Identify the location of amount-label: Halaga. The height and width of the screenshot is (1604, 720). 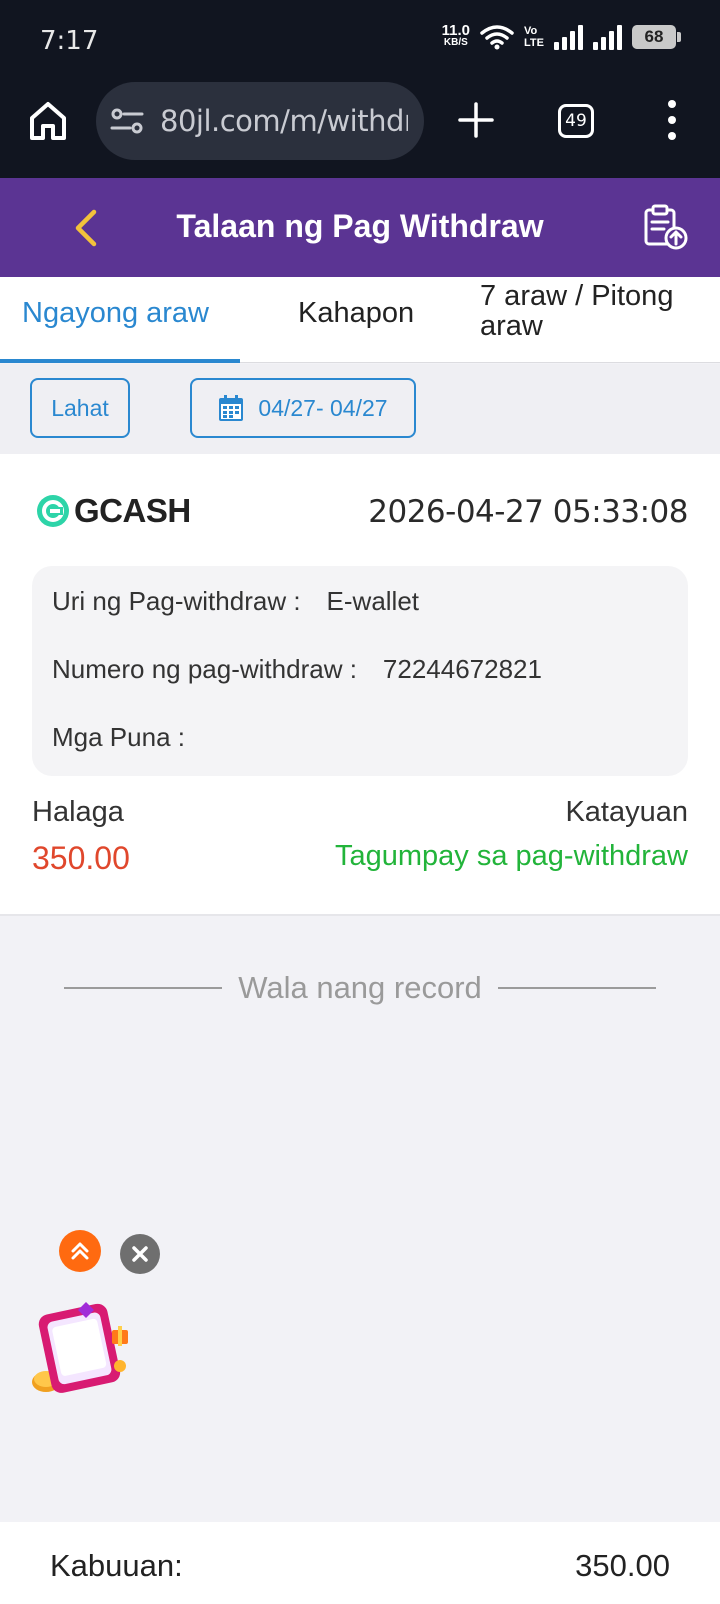
(78, 812).